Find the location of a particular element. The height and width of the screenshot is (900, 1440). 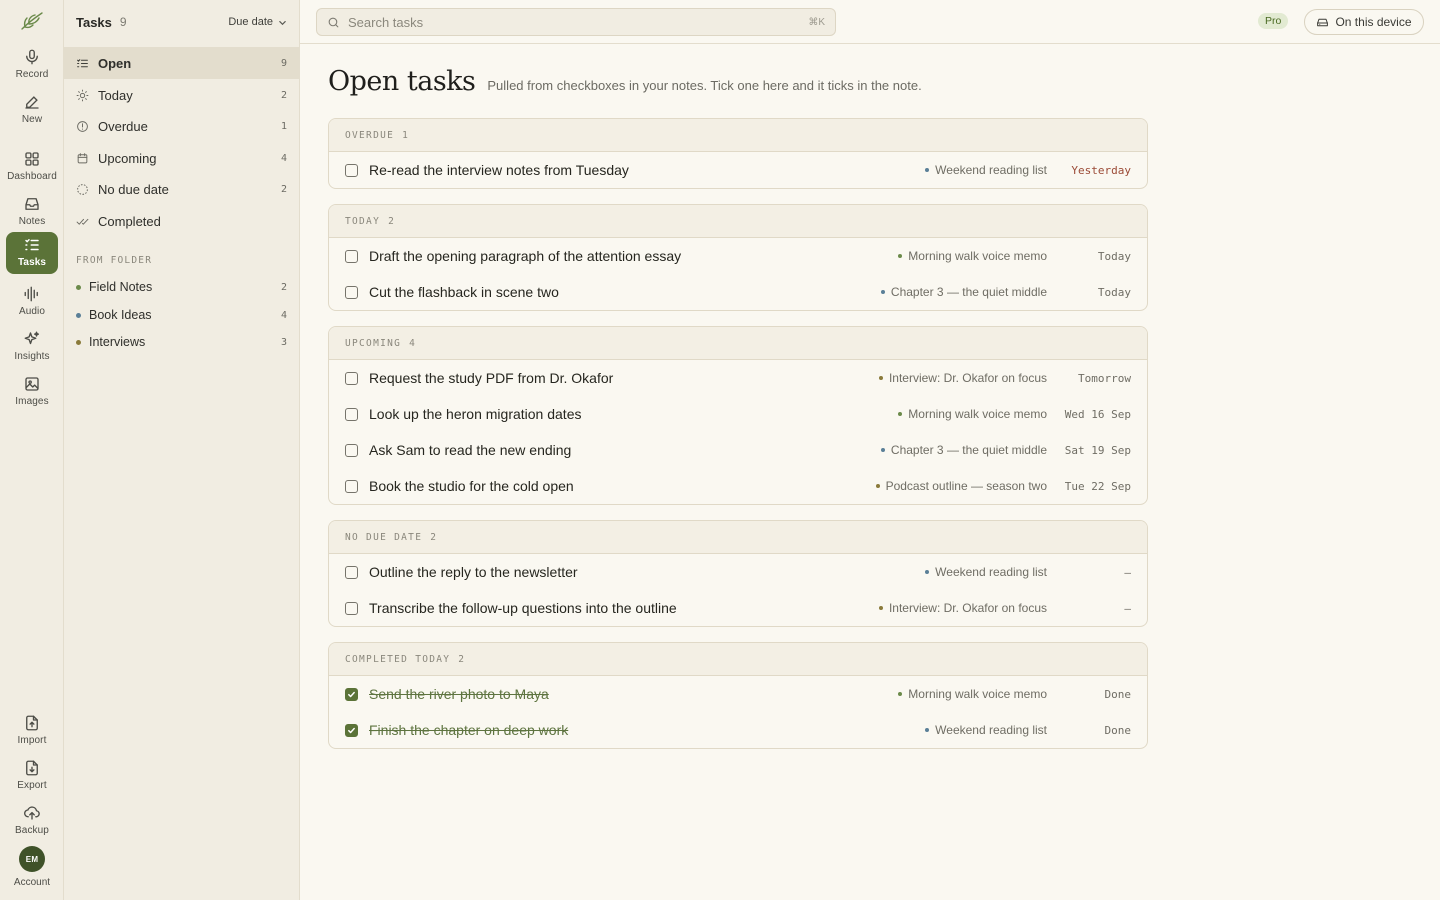

sparkle-icon is located at coordinates (32, 338).